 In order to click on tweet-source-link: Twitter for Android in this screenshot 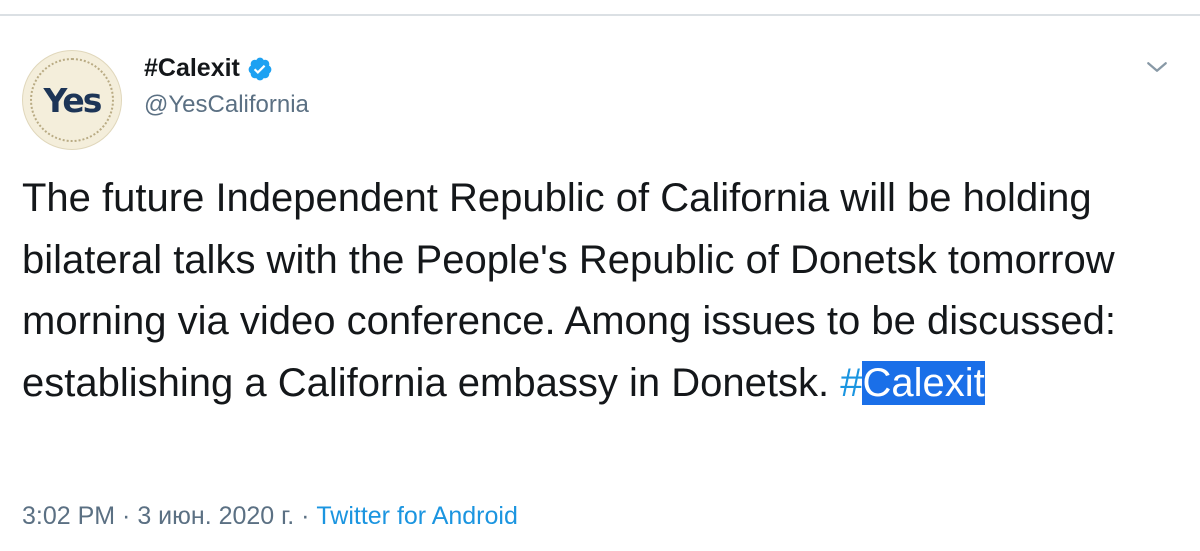, I will do `click(416, 516)`.